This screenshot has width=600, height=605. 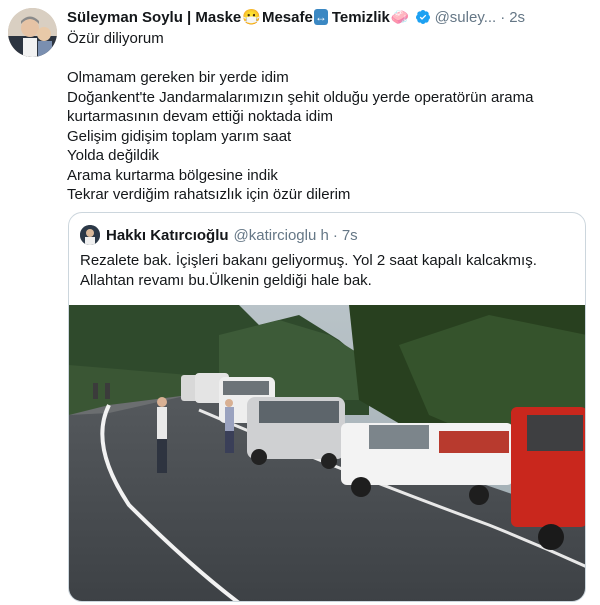 What do you see at coordinates (287, 17) in the screenshot?
I see `author-name-part2: Mesafe` at bounding box center [287, 17].